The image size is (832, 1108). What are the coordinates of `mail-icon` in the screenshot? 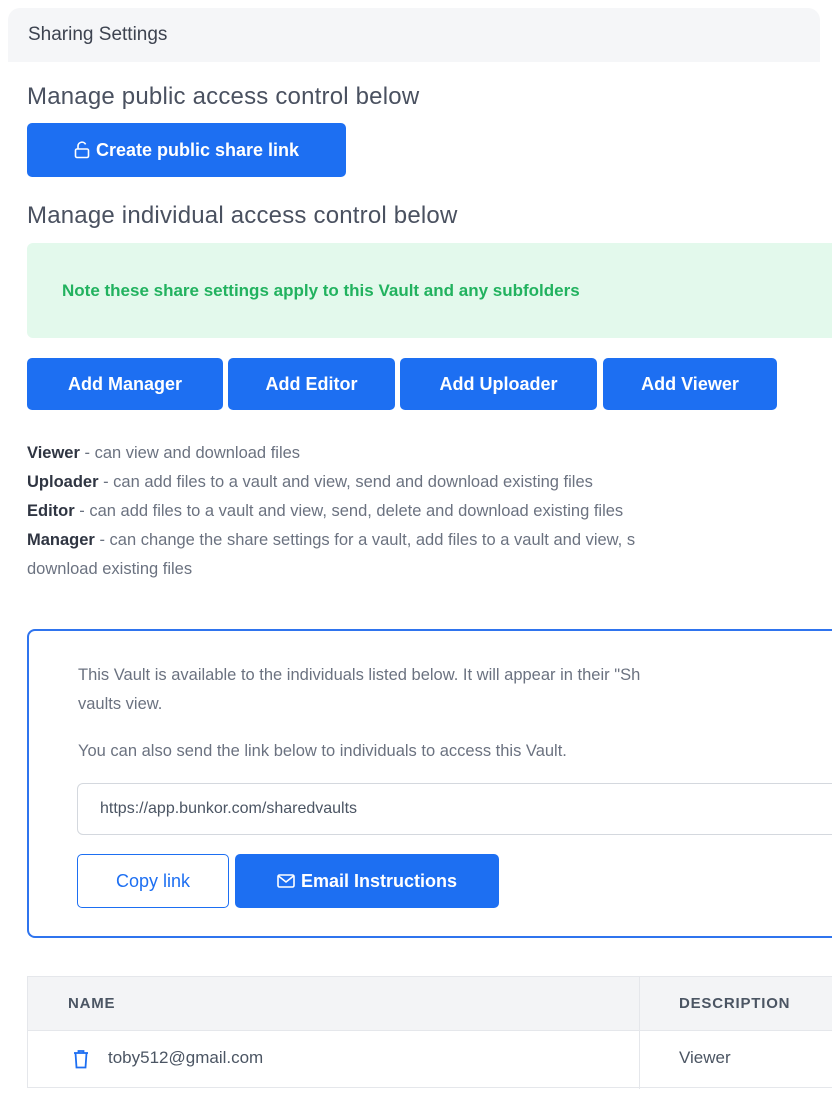 It's located at (286, 881).